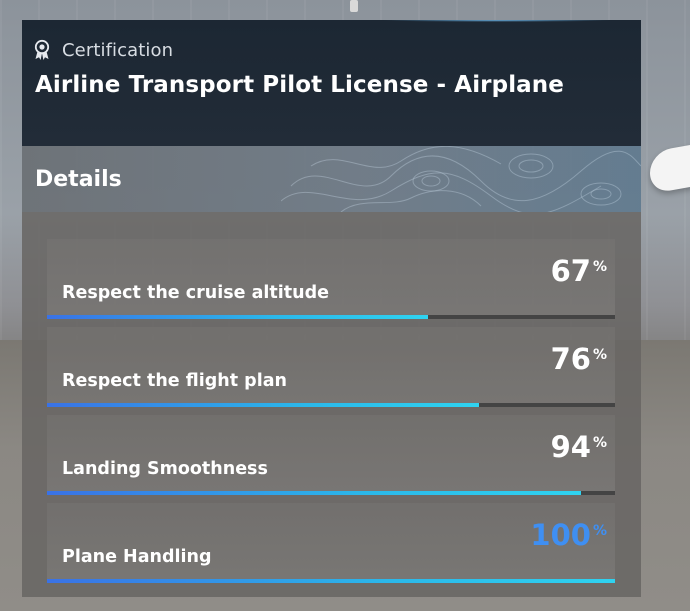  What do you see at coordinates (137, 557) in the screenshot?
I see `criterion-label: Plane Handling` at bounding box center [137, 557].